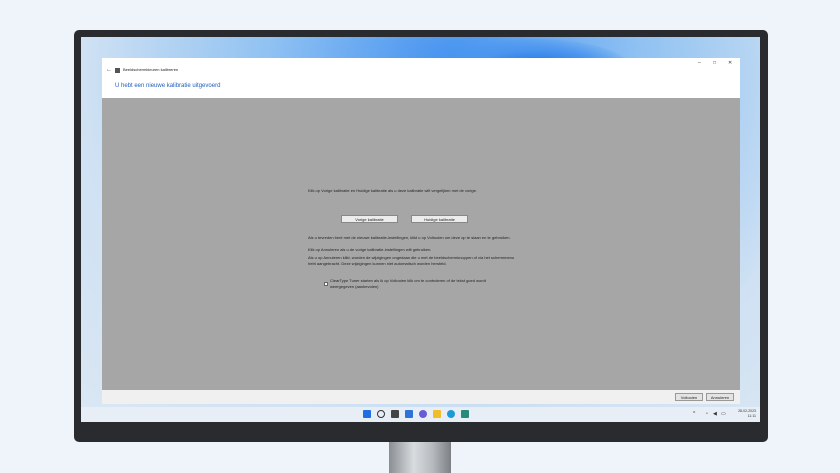  What do you see at coordinates (439, 219) in the screenshot?
I see `current-calibration-button: Huidige kalibratie` at bounding box center [439, 219].